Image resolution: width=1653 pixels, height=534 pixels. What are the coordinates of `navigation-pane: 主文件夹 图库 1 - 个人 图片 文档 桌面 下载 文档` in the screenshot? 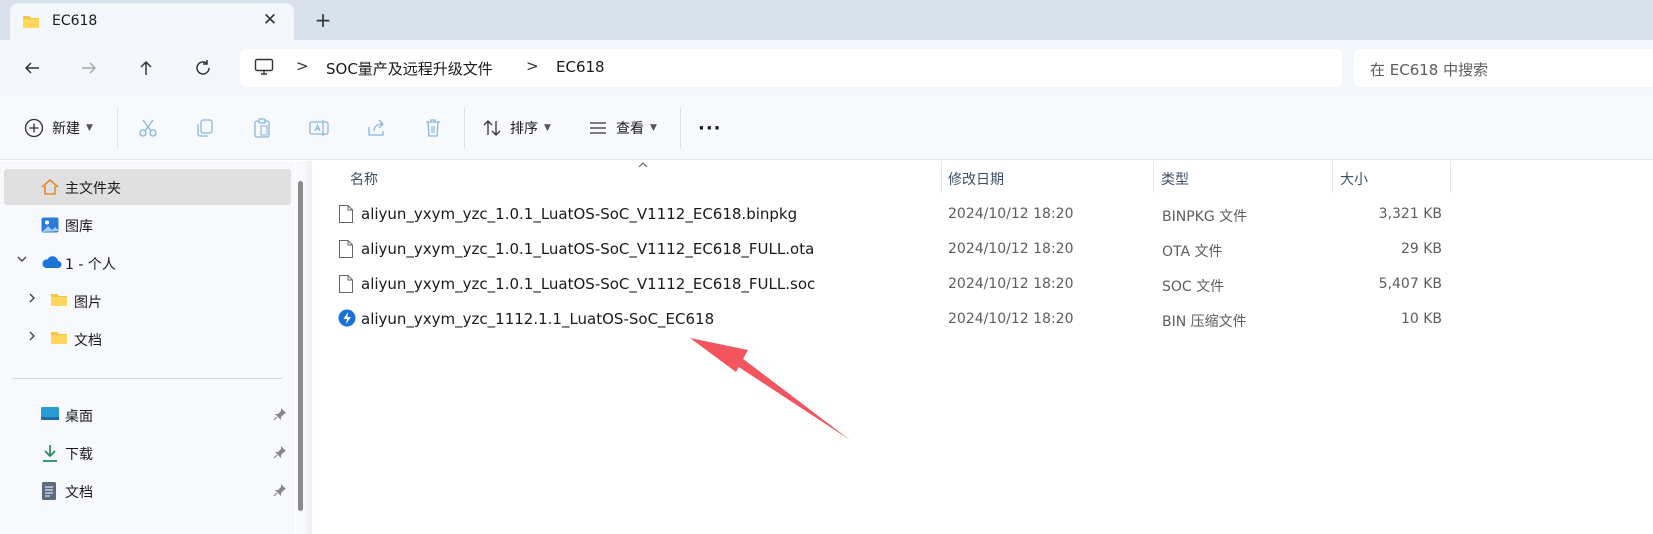 It's located at (147, 347).